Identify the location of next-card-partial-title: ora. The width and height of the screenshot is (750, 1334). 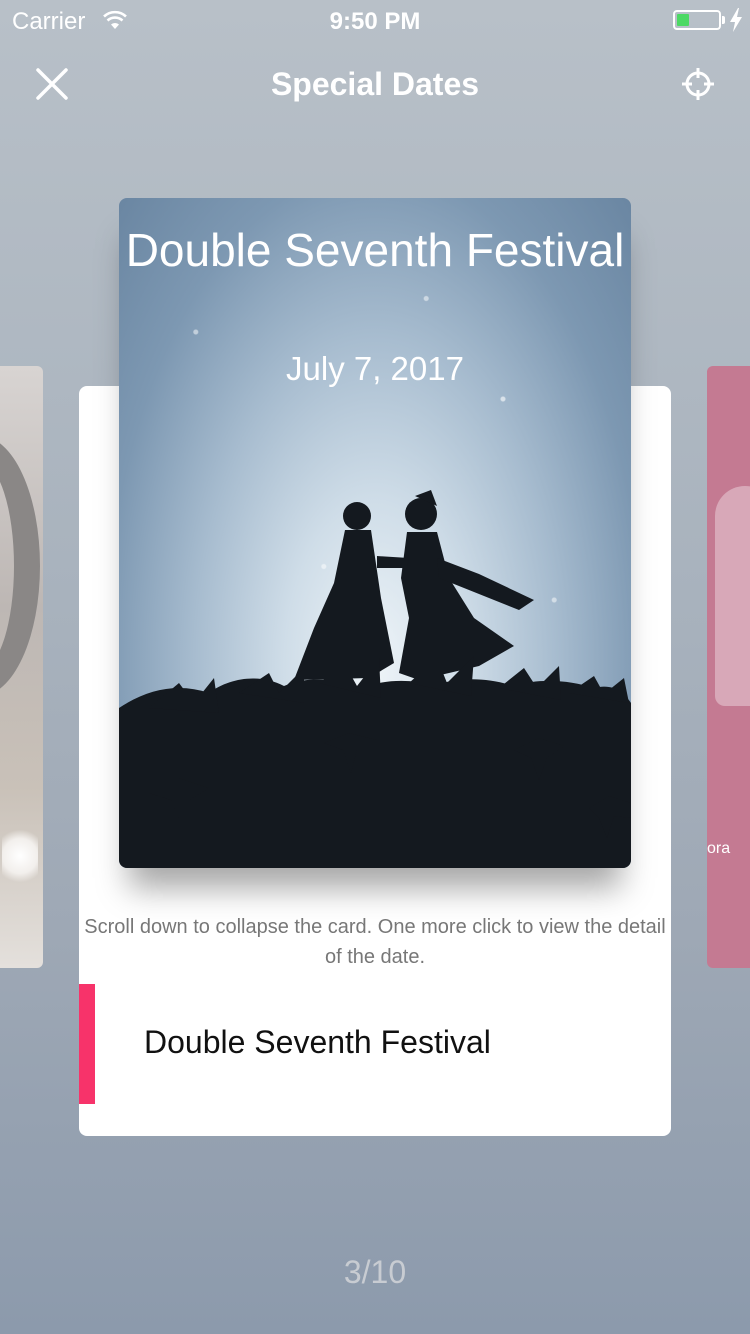
(719, 848).